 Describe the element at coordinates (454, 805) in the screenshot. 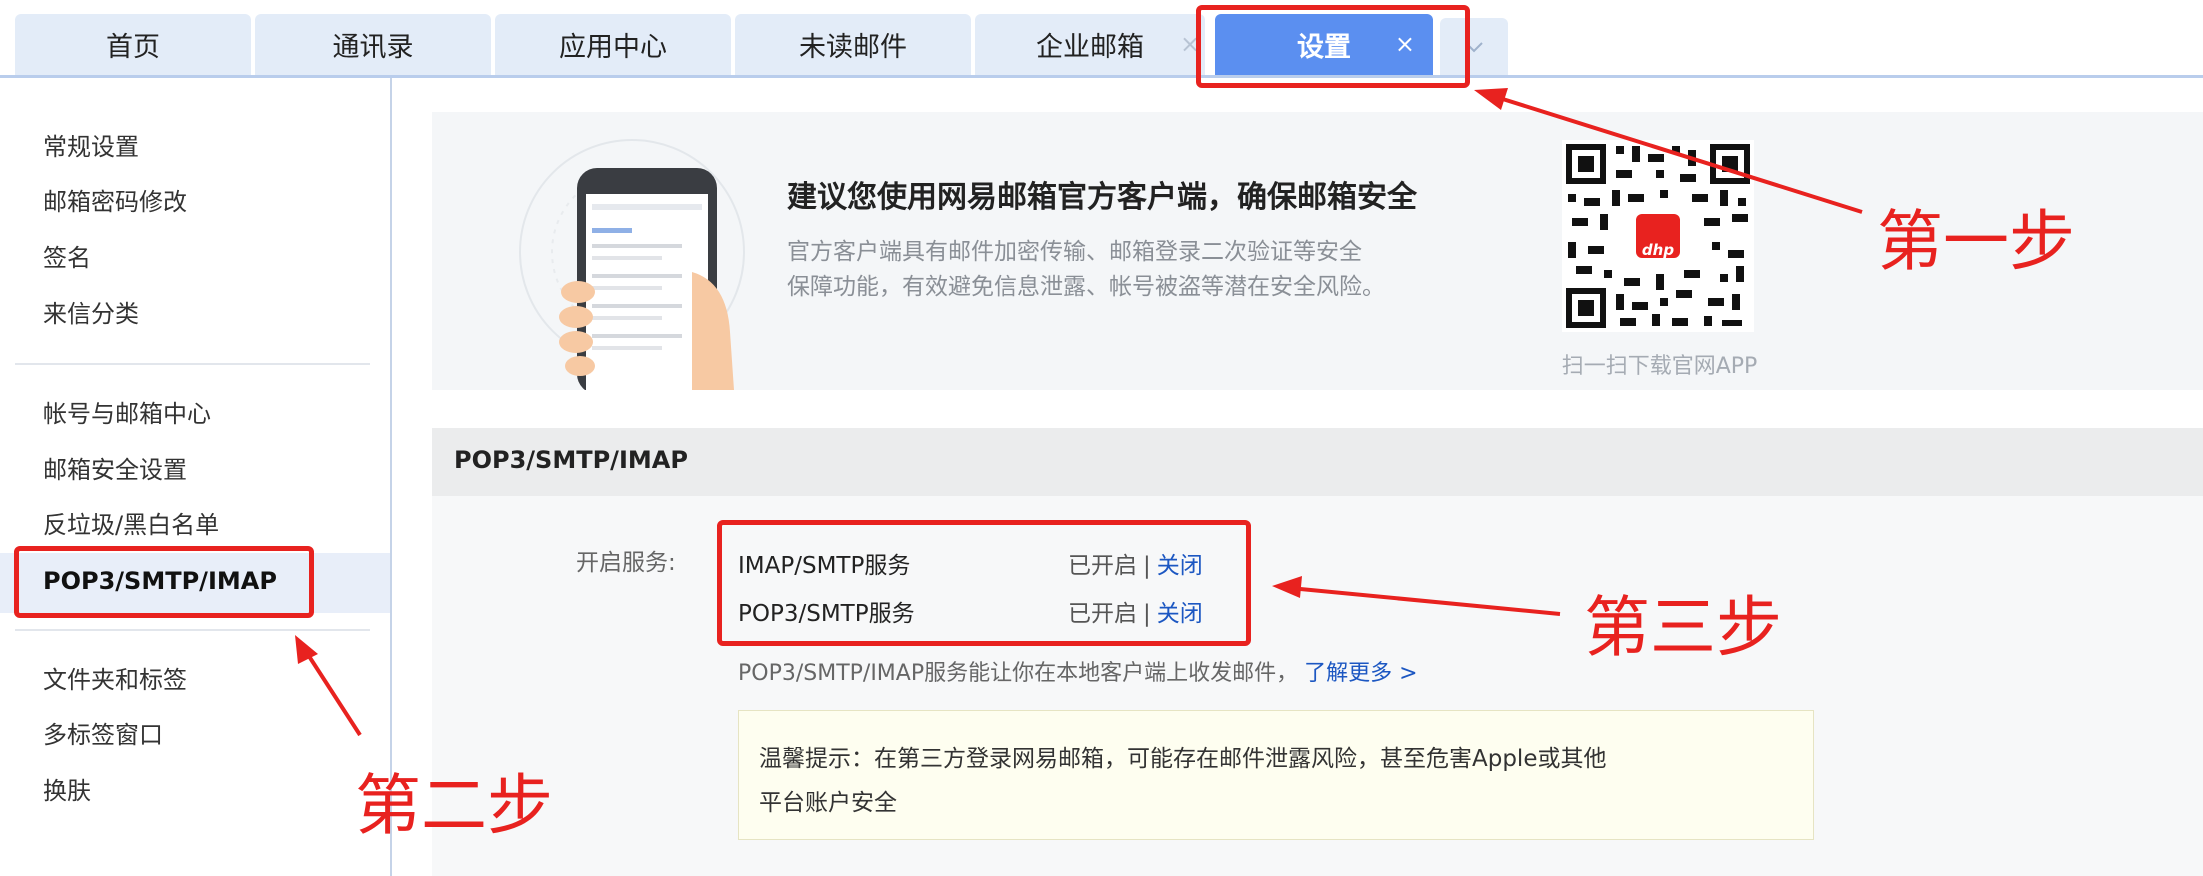

I see `annotation-step2: 第二步` at that location.